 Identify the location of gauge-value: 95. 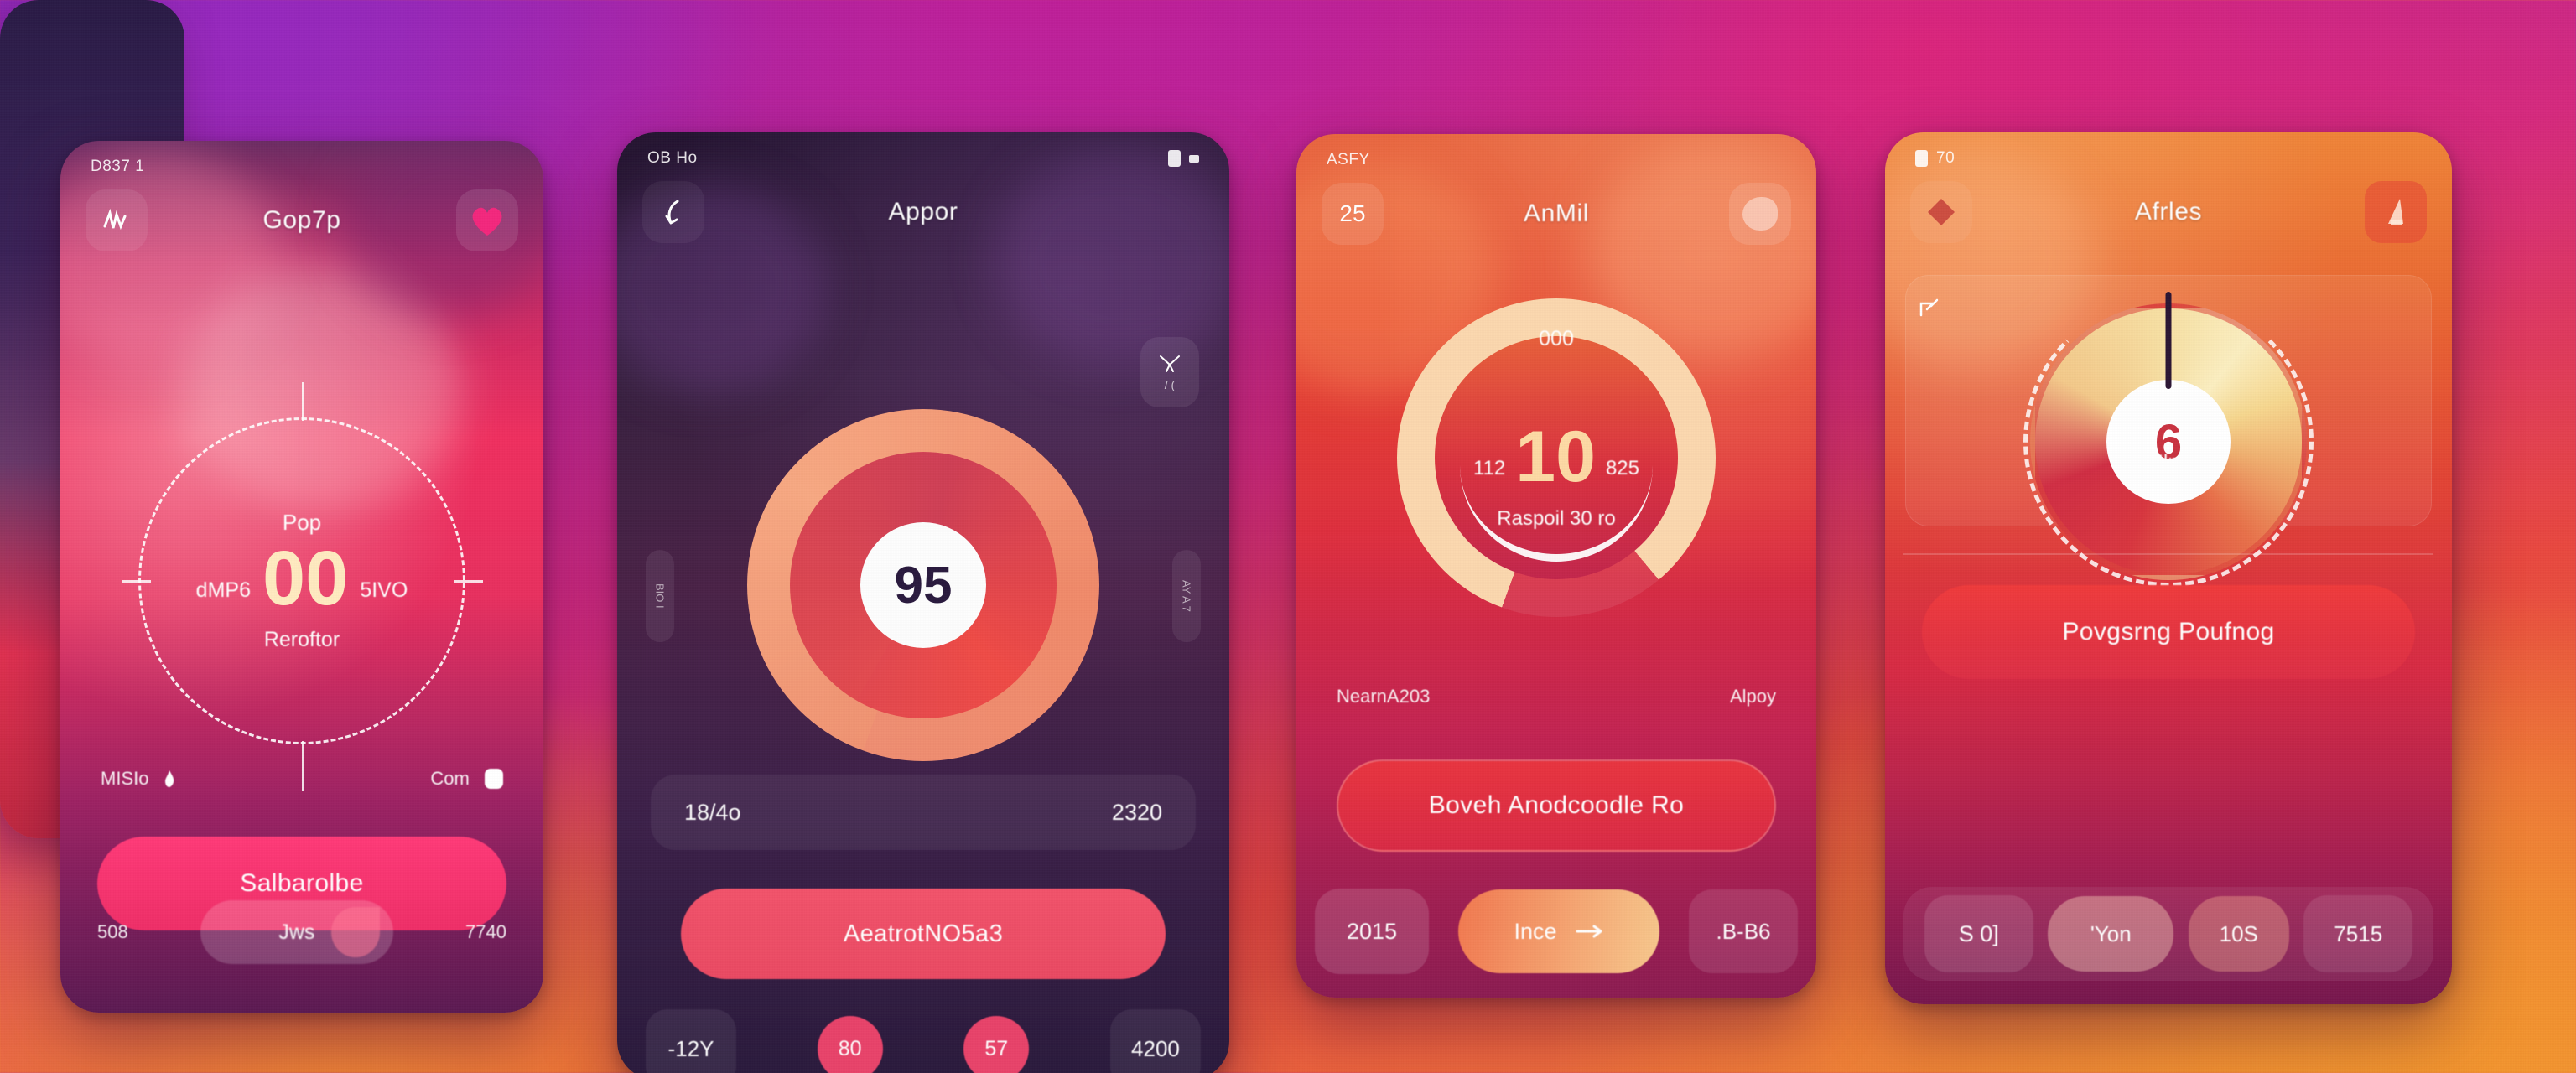
(923, 585).